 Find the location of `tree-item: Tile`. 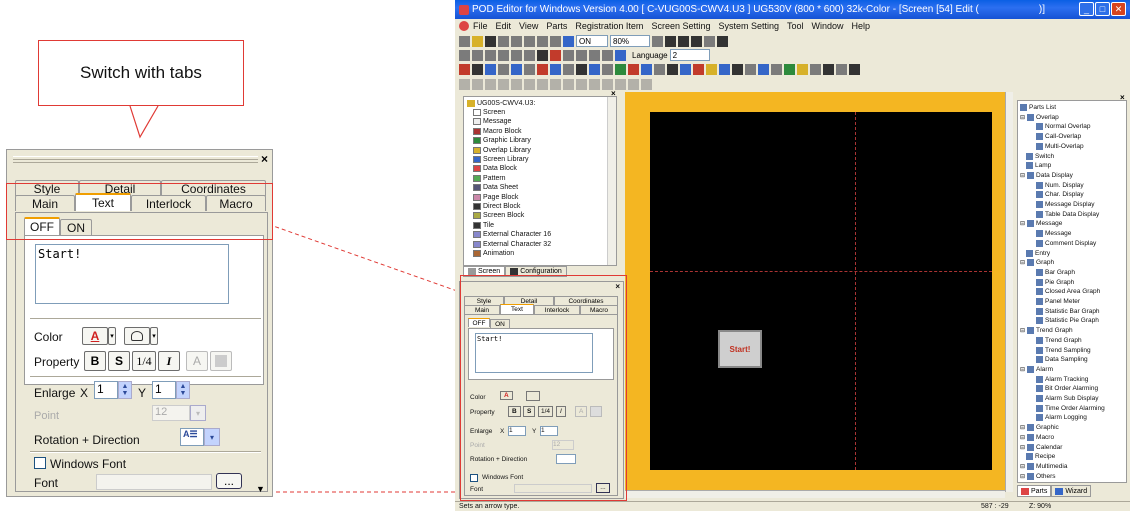

tree-item: Tile is located at coordinates (483, 225).